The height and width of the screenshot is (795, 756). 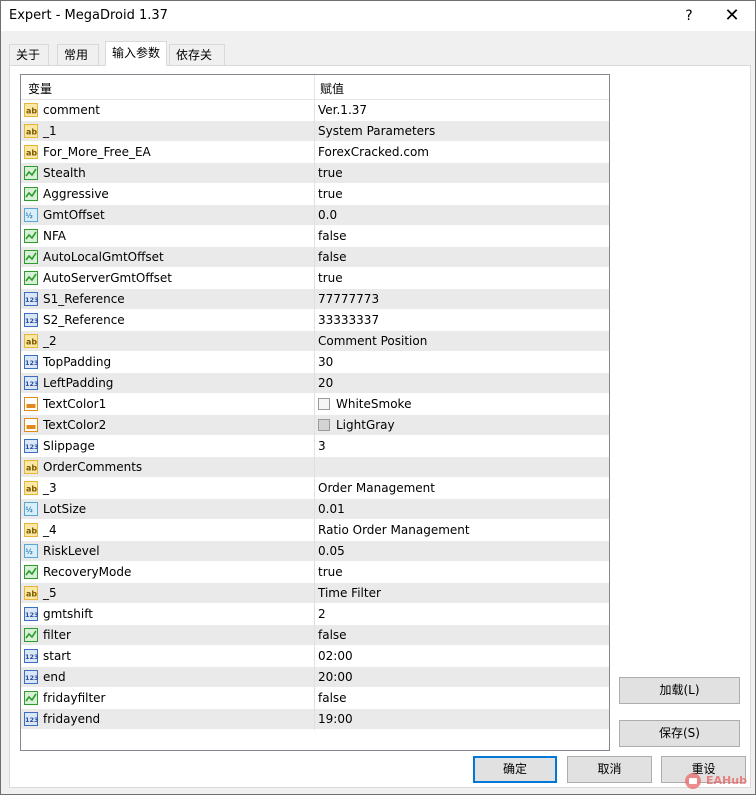 What do you see at coordinates (29, 54) in the screenshot?
I see `tab-about: 关于` at bounding box center [29, 54].